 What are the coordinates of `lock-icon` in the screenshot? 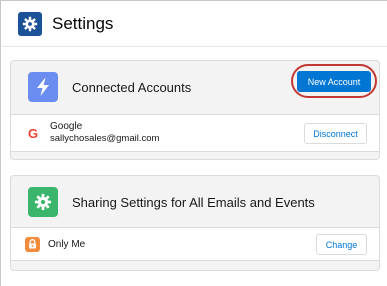 It's located at (32, 244).